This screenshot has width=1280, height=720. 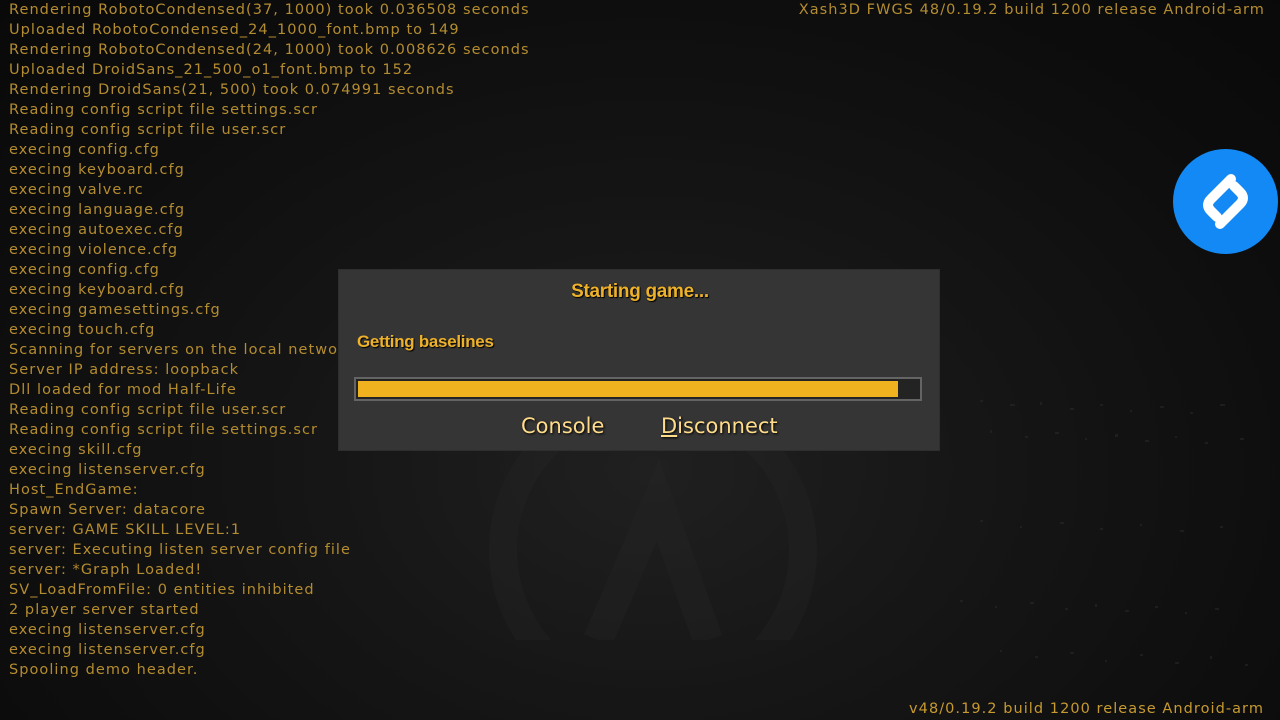 What do you see at coordinates (106, 570) in the screenshot?
I see `console-line: server: *Graph Loaded!` at bounding box center [106, 570].